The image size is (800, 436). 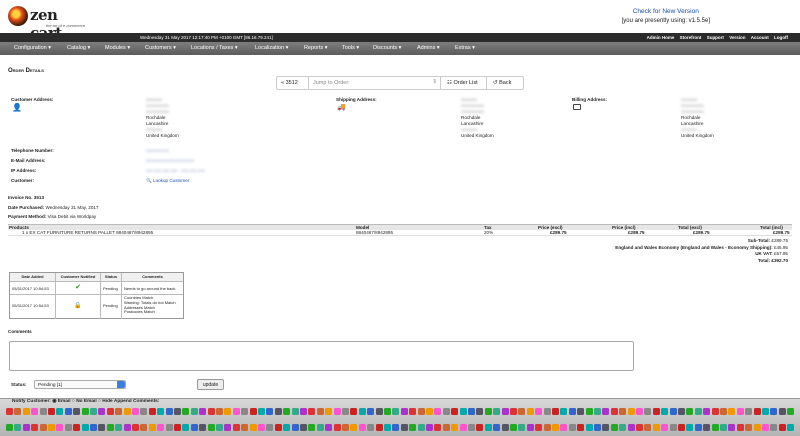 What do you see at coordinates (428, 48) in the screenshot?
I see `menu-admins: Admins ▾` at bounding box center [428, 48].